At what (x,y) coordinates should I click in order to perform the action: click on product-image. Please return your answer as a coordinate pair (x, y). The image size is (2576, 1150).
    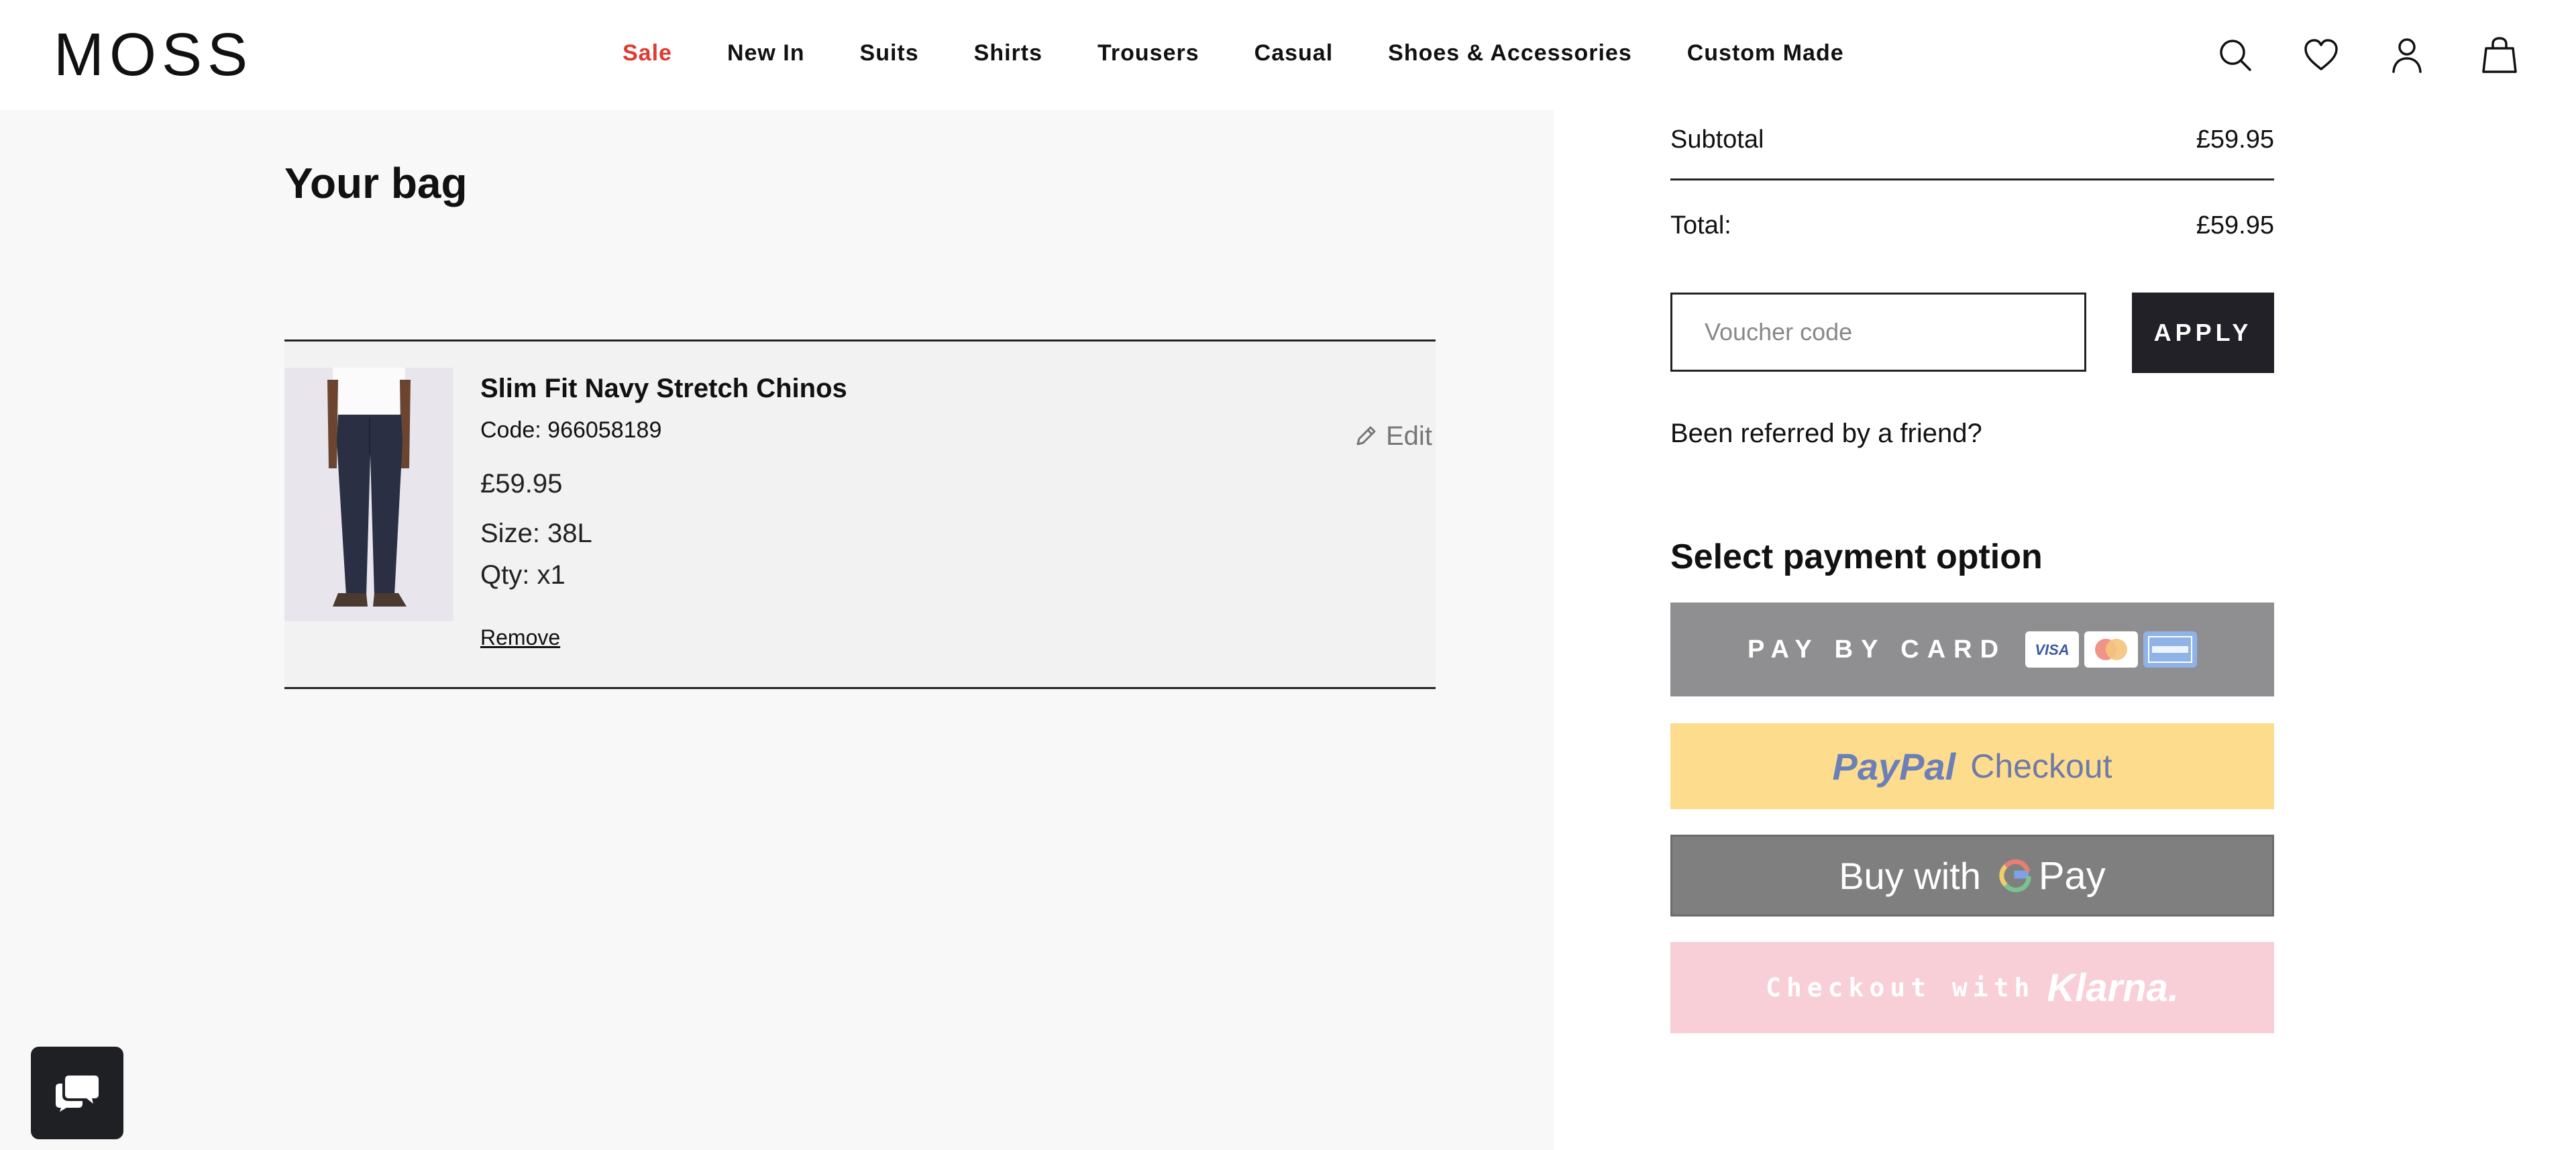
    Looking at the image, I should click on (368, 494).